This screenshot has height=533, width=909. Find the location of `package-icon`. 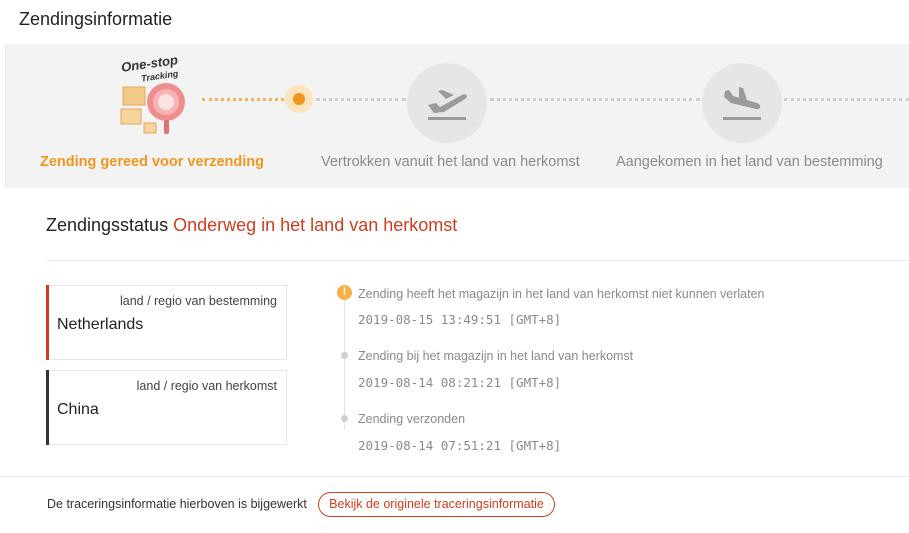

package-icon is located at coordinates (152, 108).